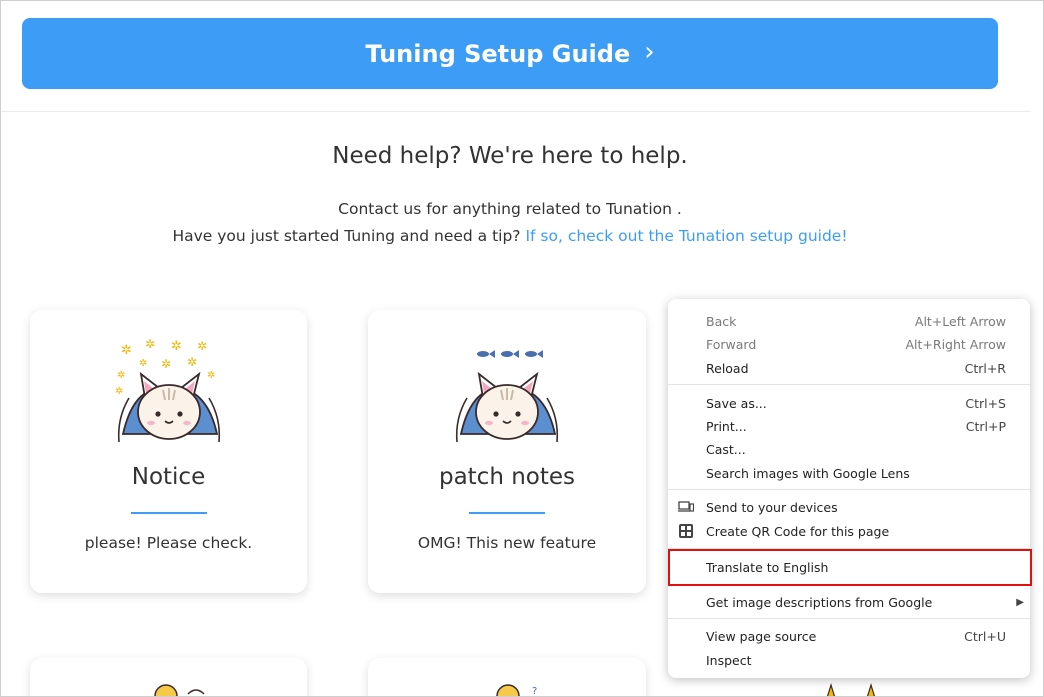  What do you see at coordinates (686, 531) in the screenshot?
I see `qr-code-icon` at bounding box center [686, 531].